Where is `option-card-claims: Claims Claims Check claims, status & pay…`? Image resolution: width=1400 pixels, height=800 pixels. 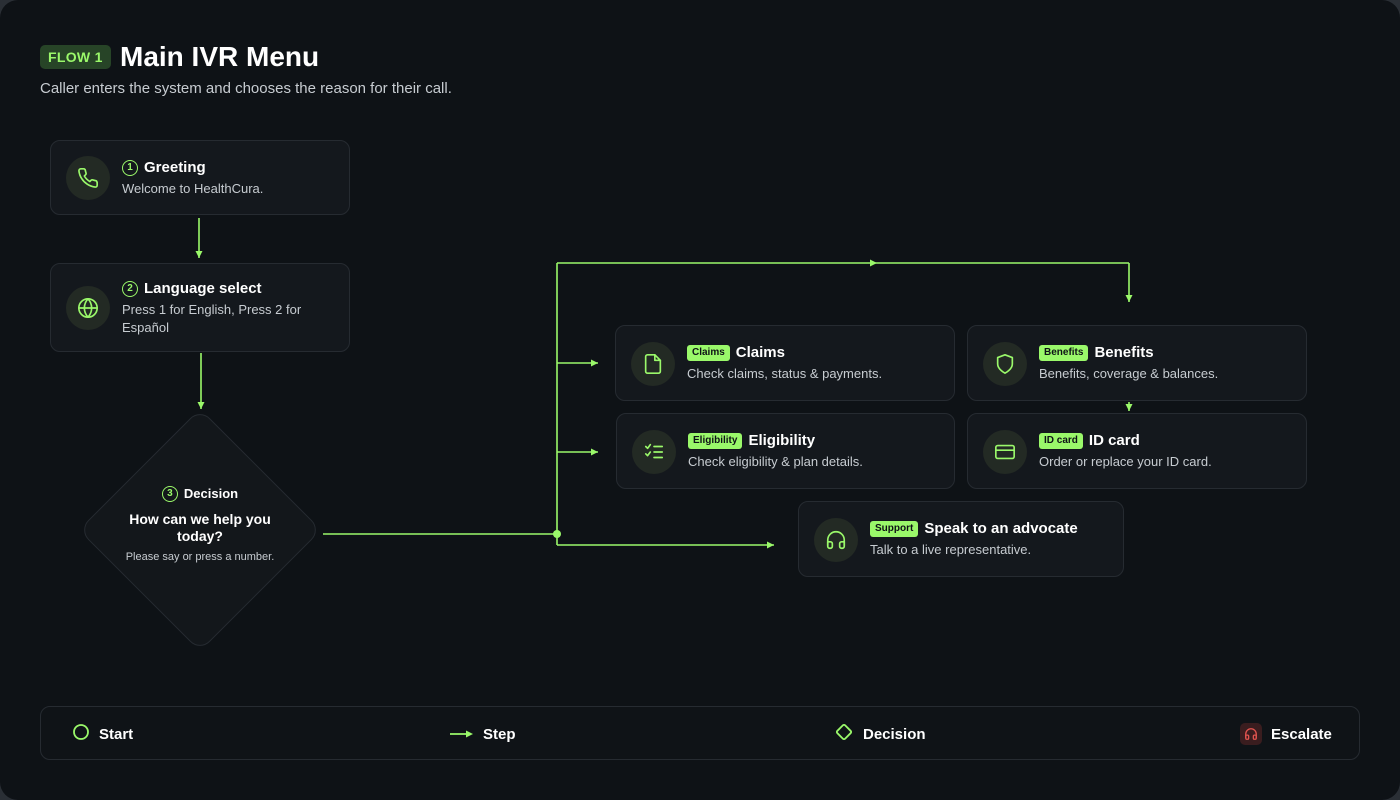 option-card-claims: Claims Claims Check claims, status & pay… is located at coordinates (785, 363).